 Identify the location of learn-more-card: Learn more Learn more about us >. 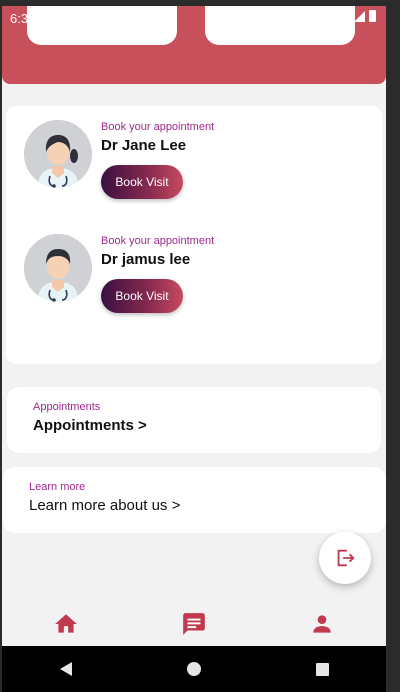
(194, 500).